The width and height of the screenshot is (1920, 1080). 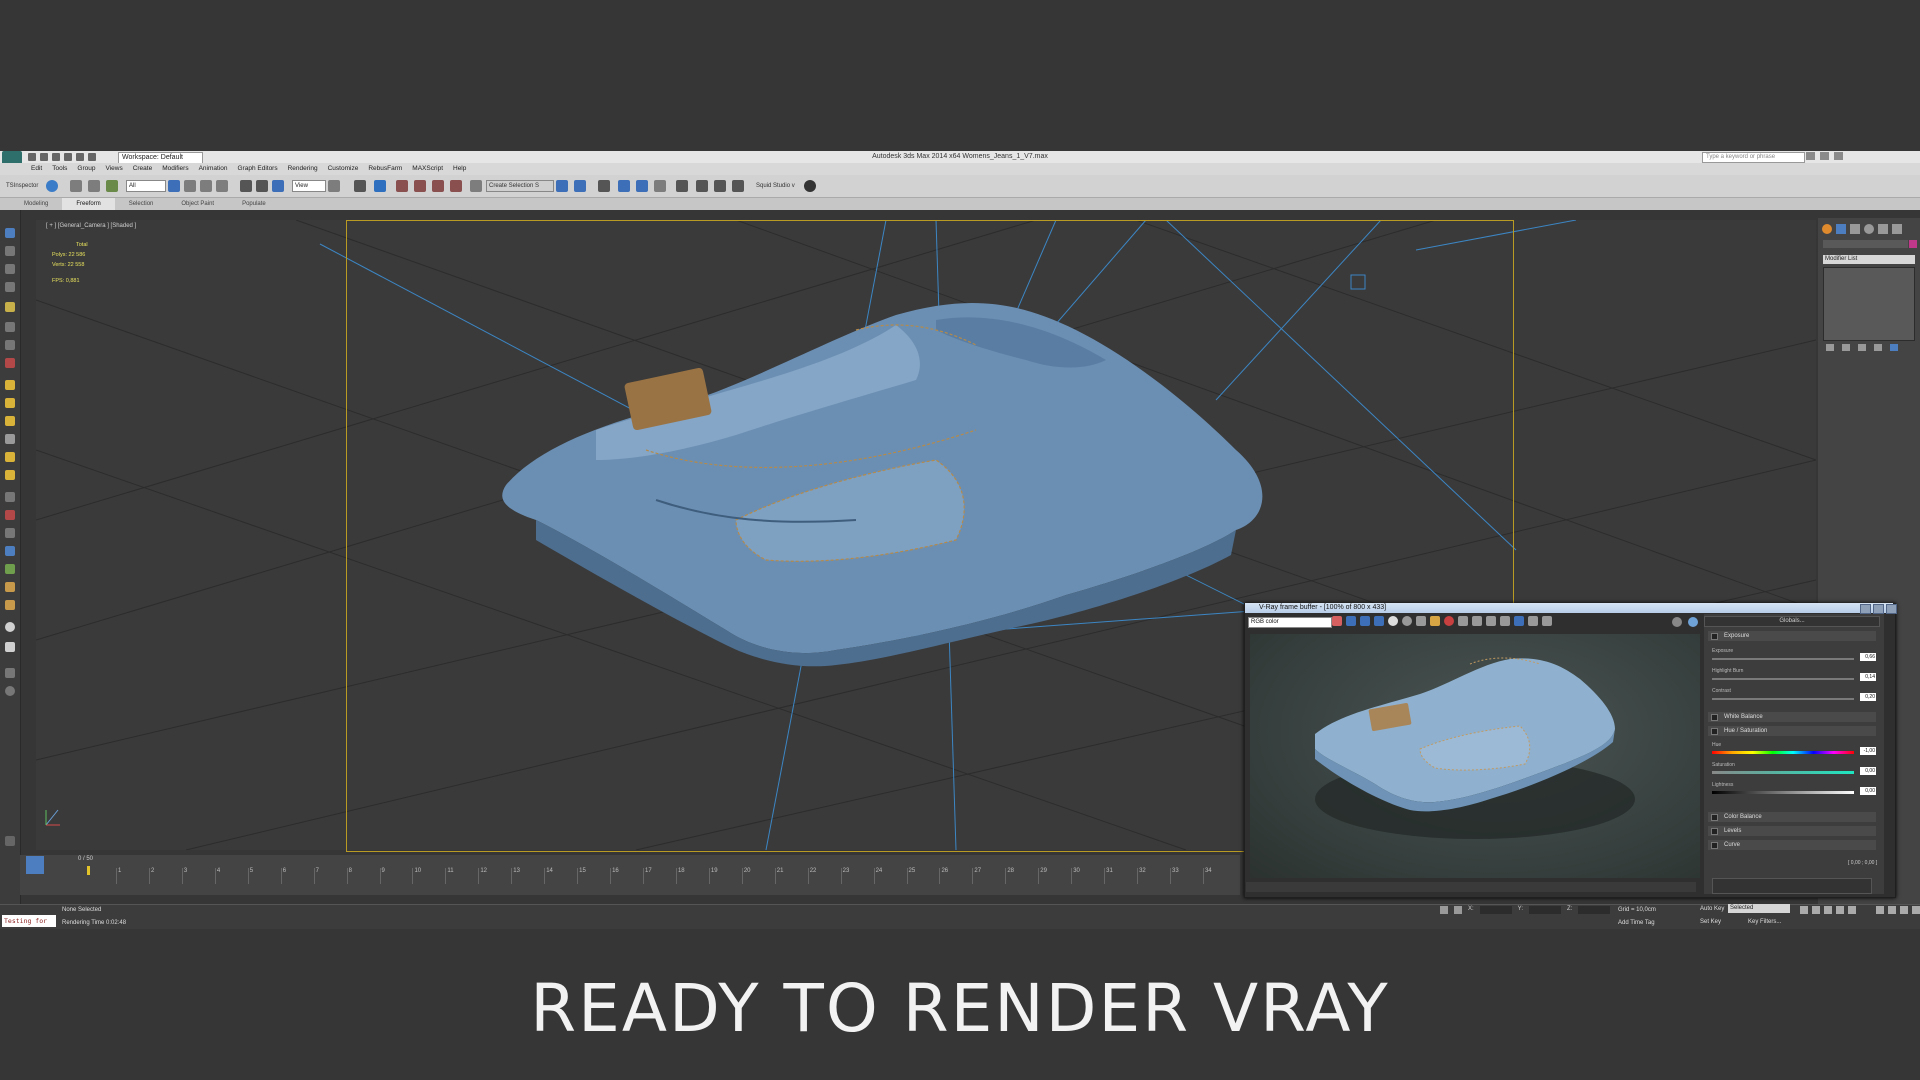 What do you see at coordinates (1491, 621) in the screenshot?
I see `region-render-icon` at bounding box center [1491, 621].